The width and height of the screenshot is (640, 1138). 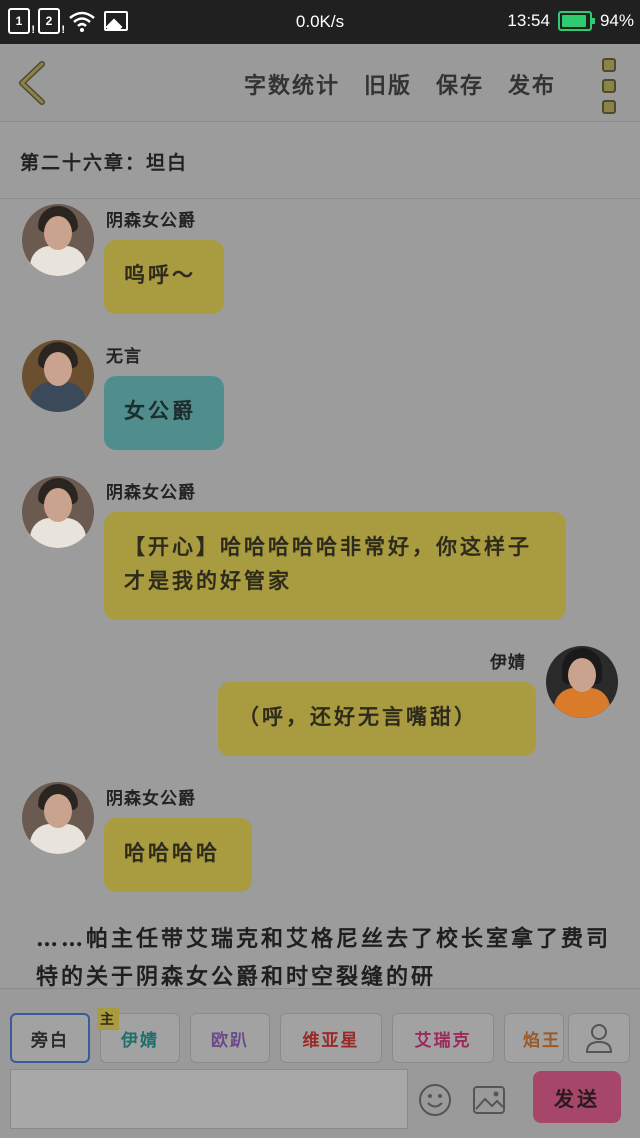 What do you see at coordinates (178, 855) in the screenshot?
I see `message-bubble: 哈哈哈哈` at bounding box center [178, 855].